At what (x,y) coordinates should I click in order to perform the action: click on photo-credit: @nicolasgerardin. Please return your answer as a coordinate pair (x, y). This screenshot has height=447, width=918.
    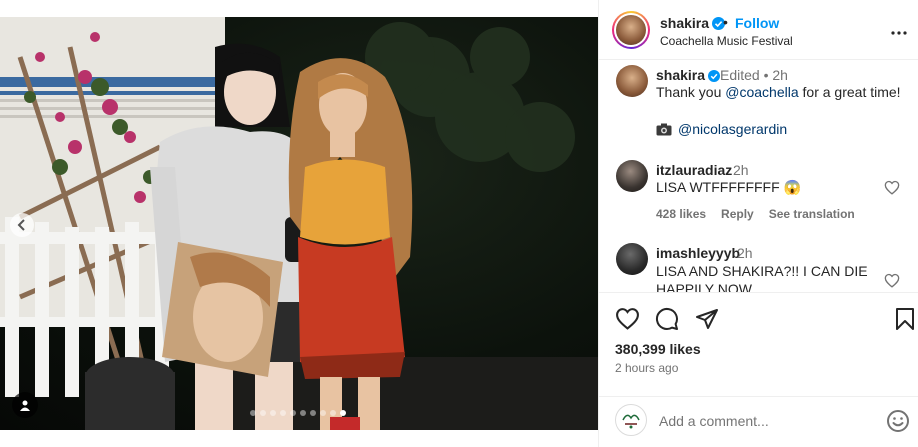
    Looking at the image, I should click on (721, 129).